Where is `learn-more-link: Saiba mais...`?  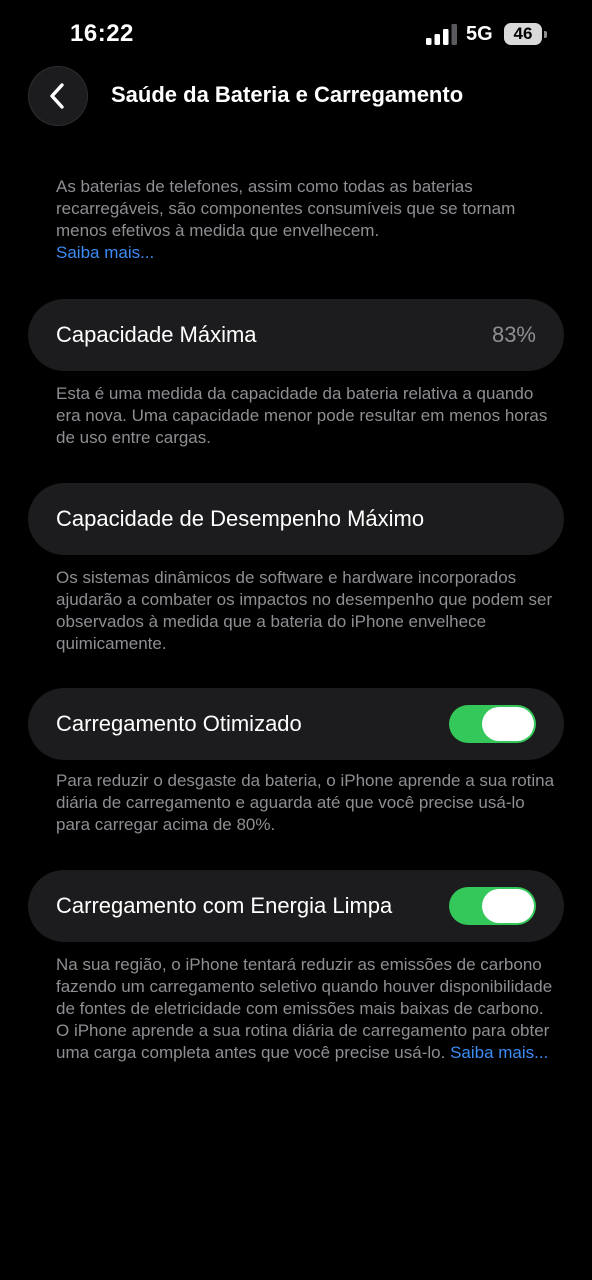
learn-more-link: Saiba mais... is located at coordinates (105, 252).